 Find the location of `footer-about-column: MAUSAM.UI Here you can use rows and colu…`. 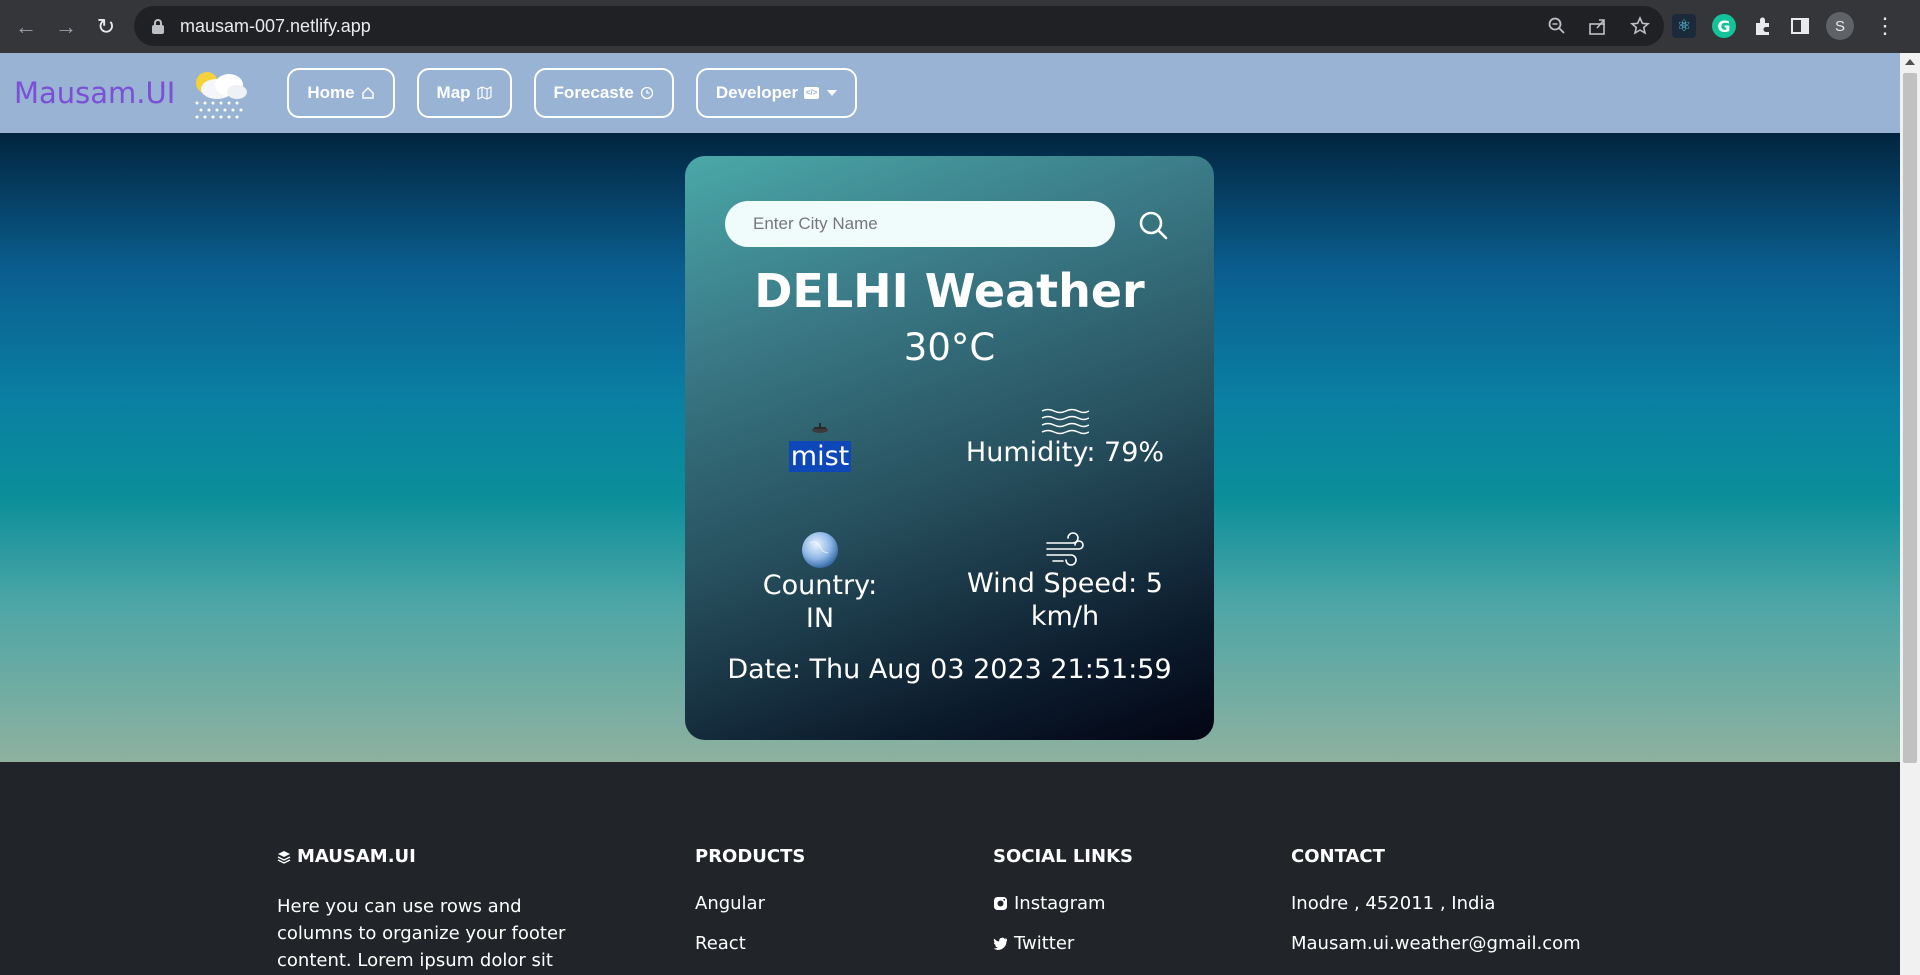

footer-about-column: MAUSAM.UI Here you can use rows and colu… is located at coordinates (437, 910).